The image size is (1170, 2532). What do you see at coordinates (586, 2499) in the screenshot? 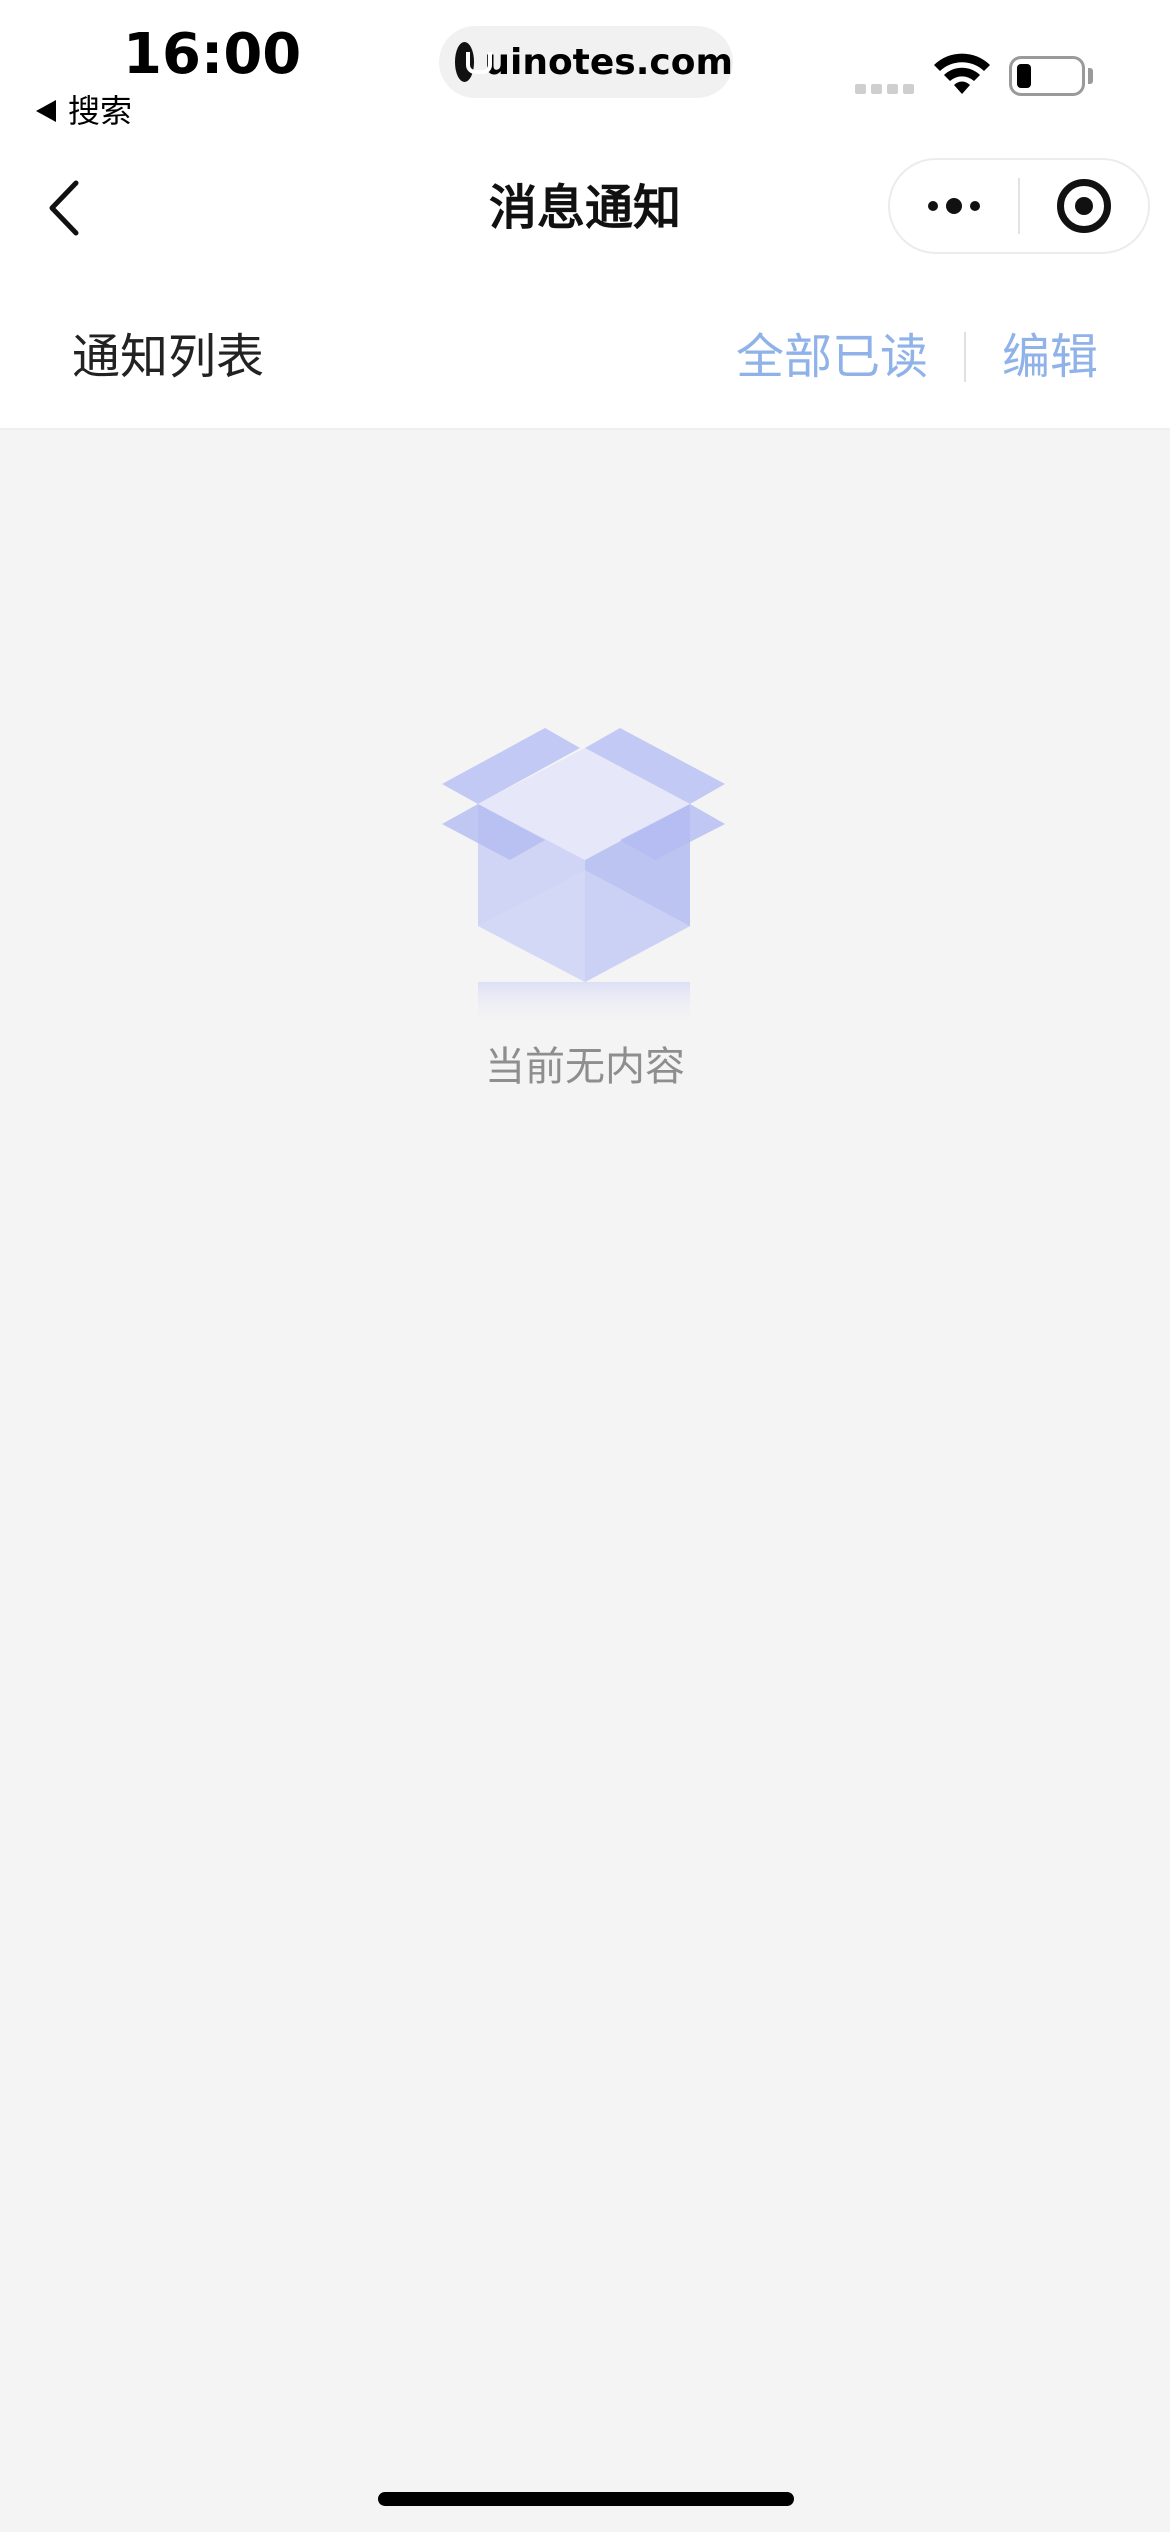
I see `home-indicator` at bounding box center [586, 2499].